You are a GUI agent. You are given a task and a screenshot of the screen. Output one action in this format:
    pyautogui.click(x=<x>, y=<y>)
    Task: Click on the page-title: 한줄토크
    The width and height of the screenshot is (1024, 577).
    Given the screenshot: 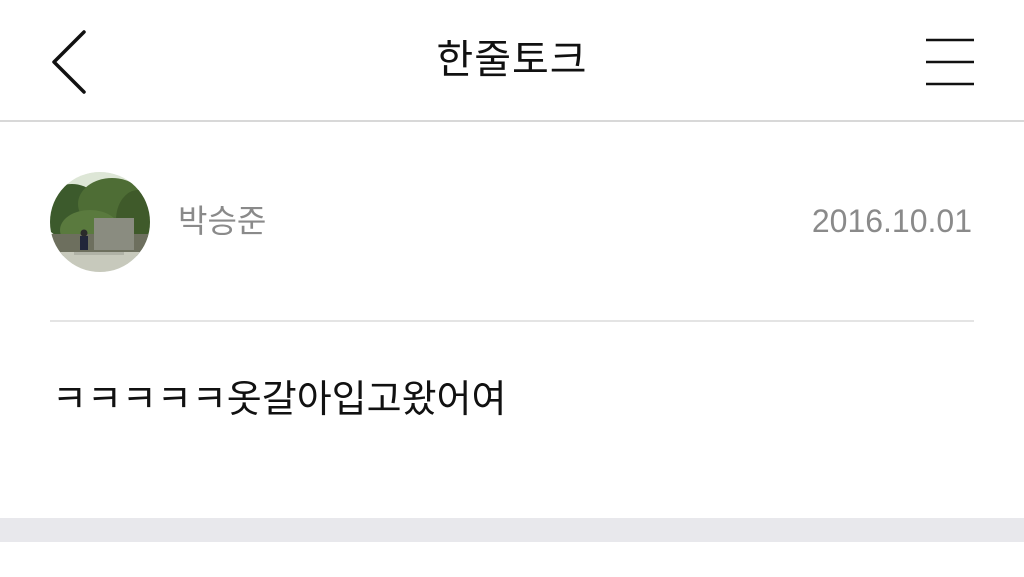 What is the action you would take?
    pyautogui.click(x=512, y=60)
    